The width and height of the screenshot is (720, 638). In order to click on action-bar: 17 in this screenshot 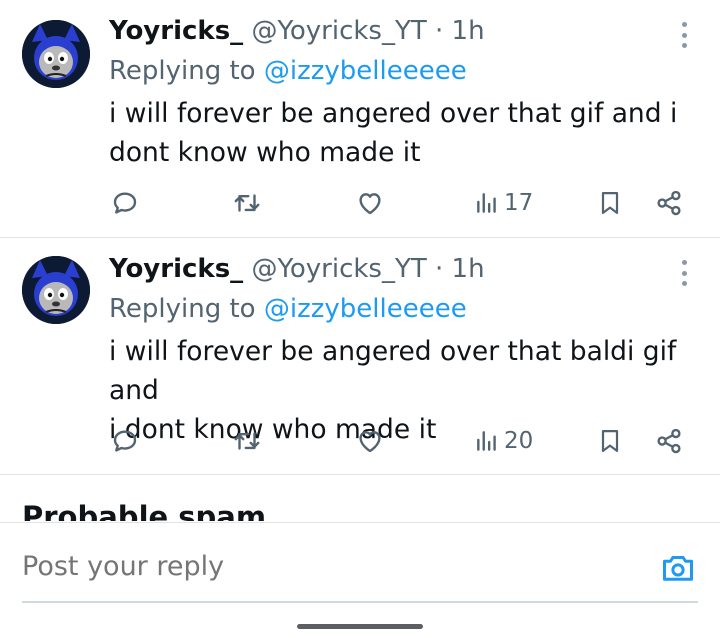, I will do `click(360, 203)`.